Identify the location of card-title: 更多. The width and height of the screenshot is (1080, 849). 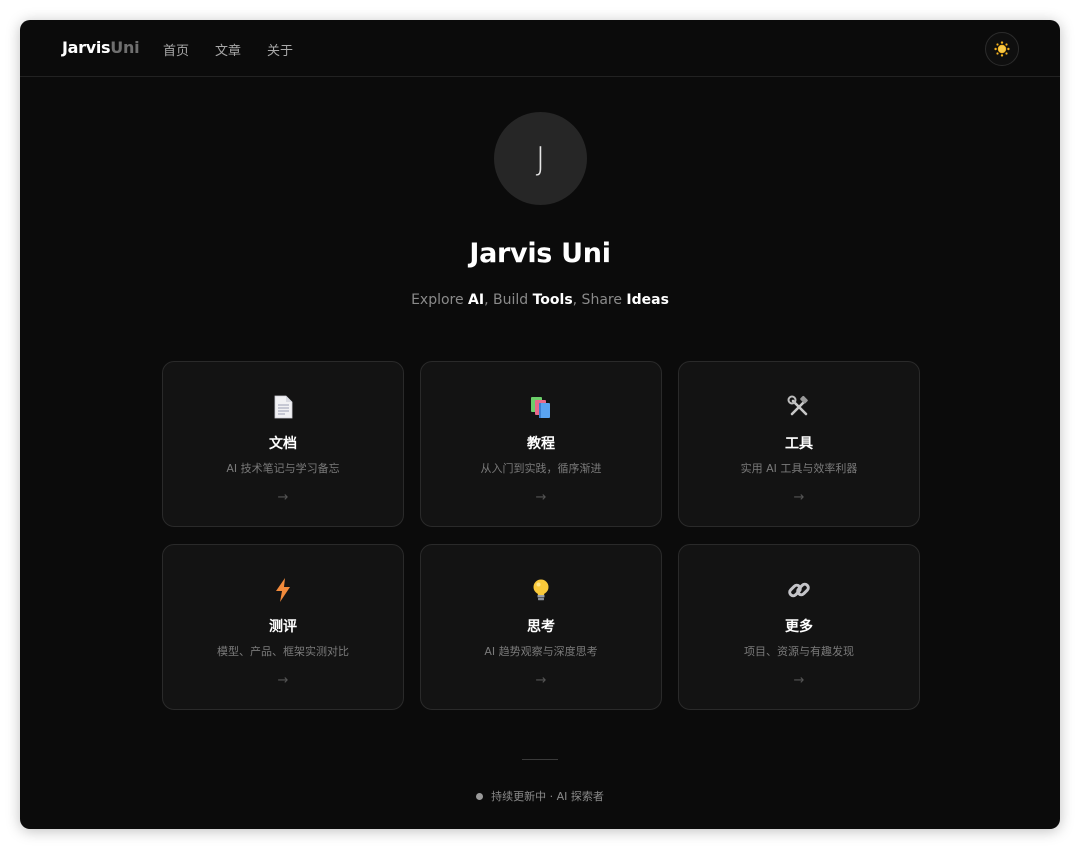
(799, 627).